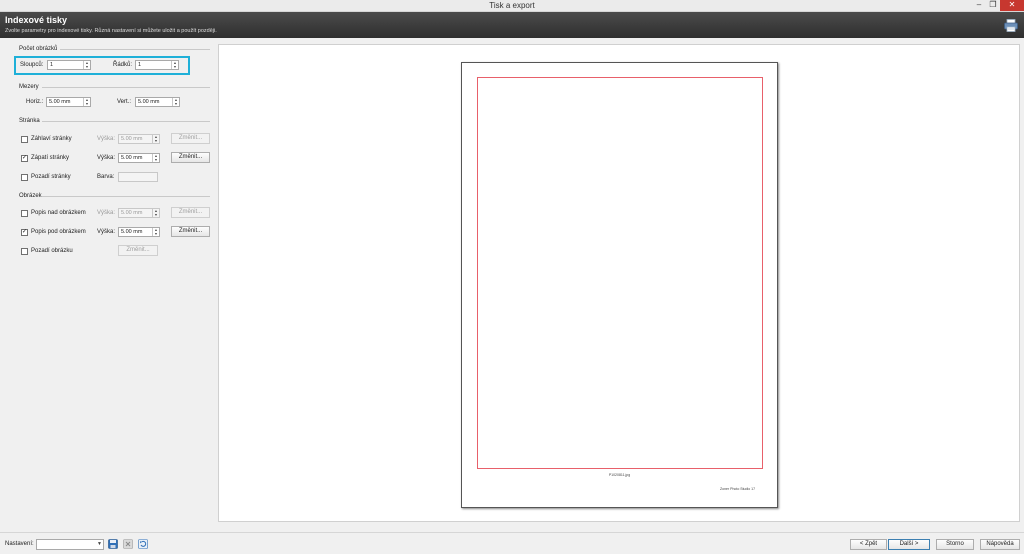  What do you see at coordinates (106, 232) in the screenshot?
I see `caption-below-height-label: Výška:` at bounding box center [106, 232].